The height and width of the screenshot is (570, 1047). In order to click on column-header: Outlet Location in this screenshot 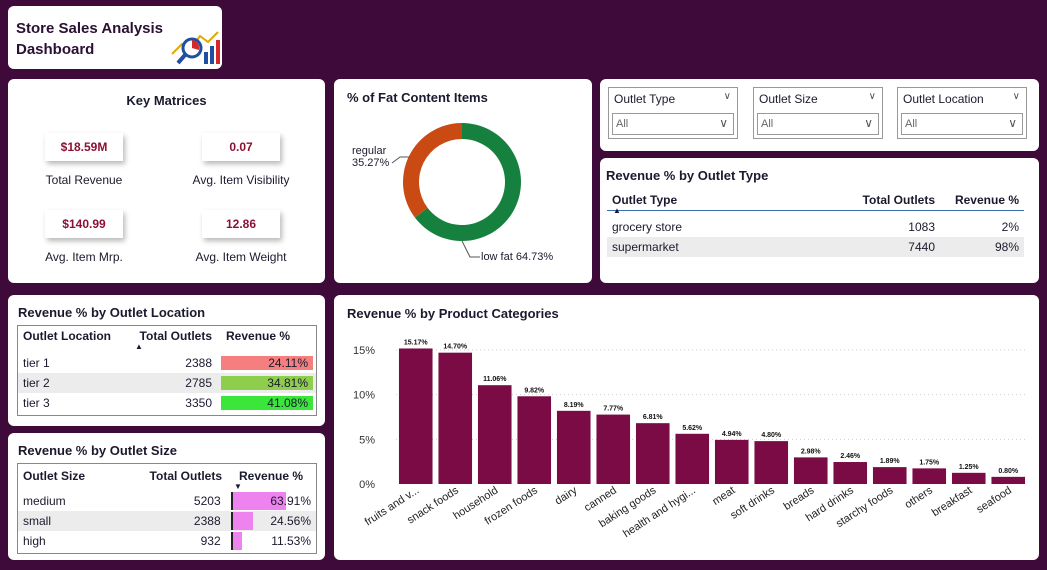, I will do `click(74, 336)`.